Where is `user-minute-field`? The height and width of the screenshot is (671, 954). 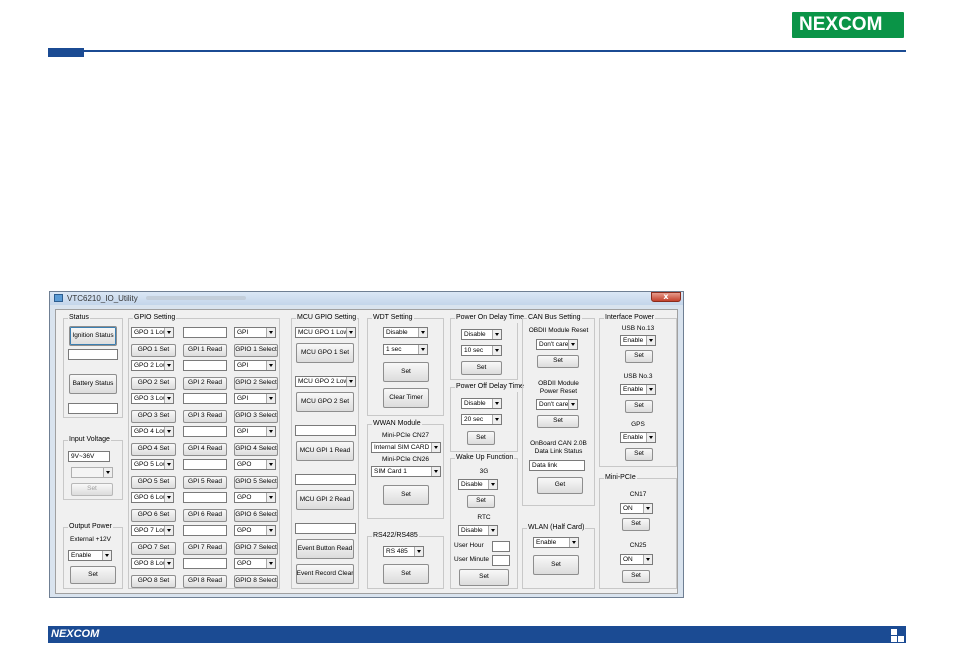
user-minute-field is located at coordinates (501, 560).